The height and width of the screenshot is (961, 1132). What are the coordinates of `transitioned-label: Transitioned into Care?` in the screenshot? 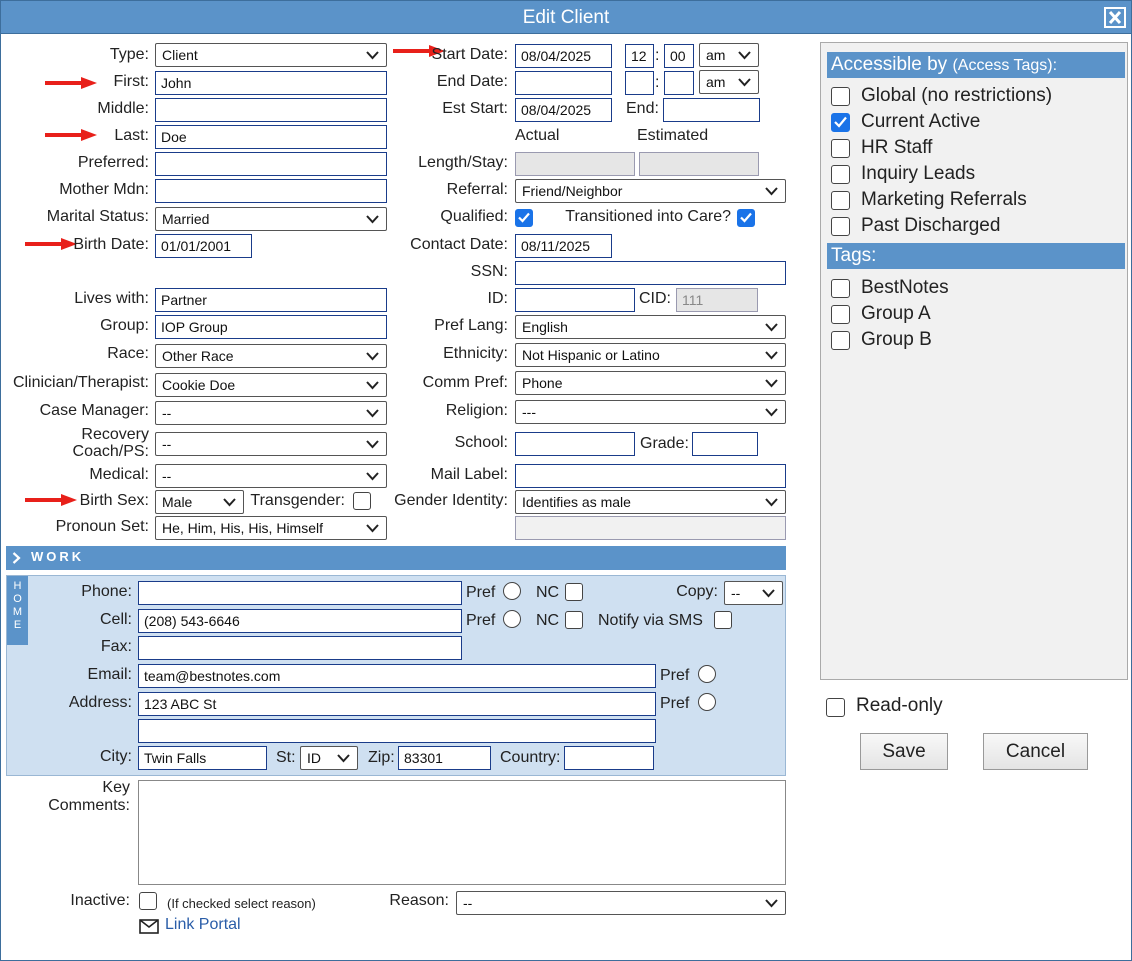 It's located at (648, 216).